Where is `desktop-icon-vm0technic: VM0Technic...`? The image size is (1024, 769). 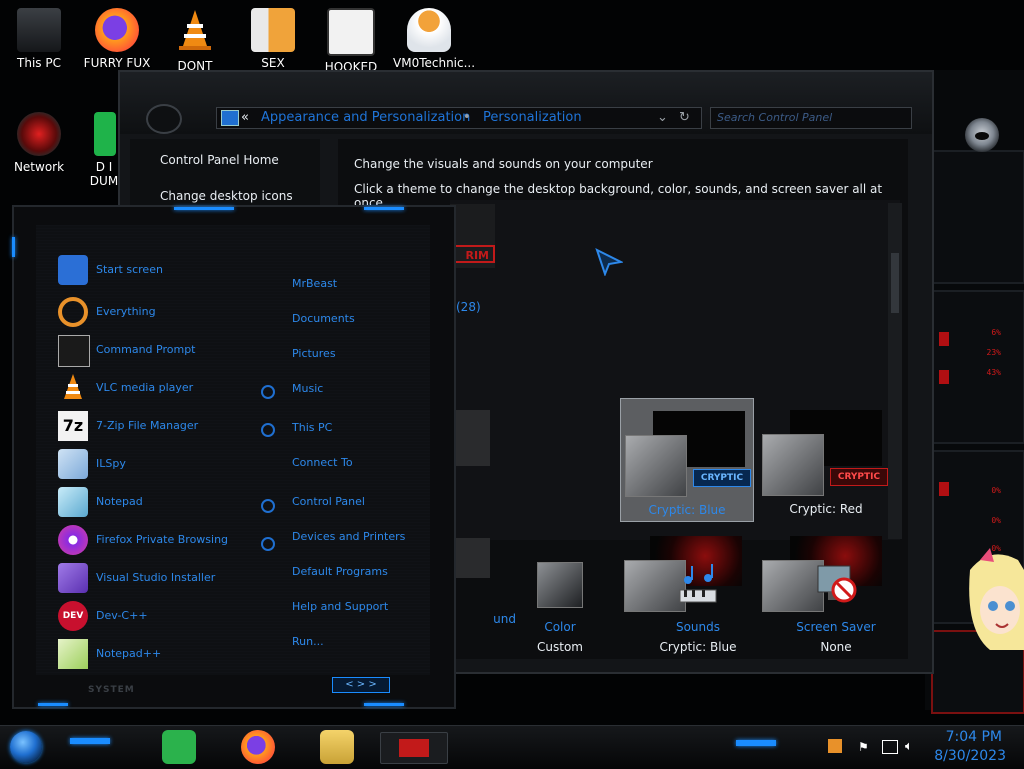 desktop-icon-vm0technic: VM0Technic... is located at coordinates (434, 39).